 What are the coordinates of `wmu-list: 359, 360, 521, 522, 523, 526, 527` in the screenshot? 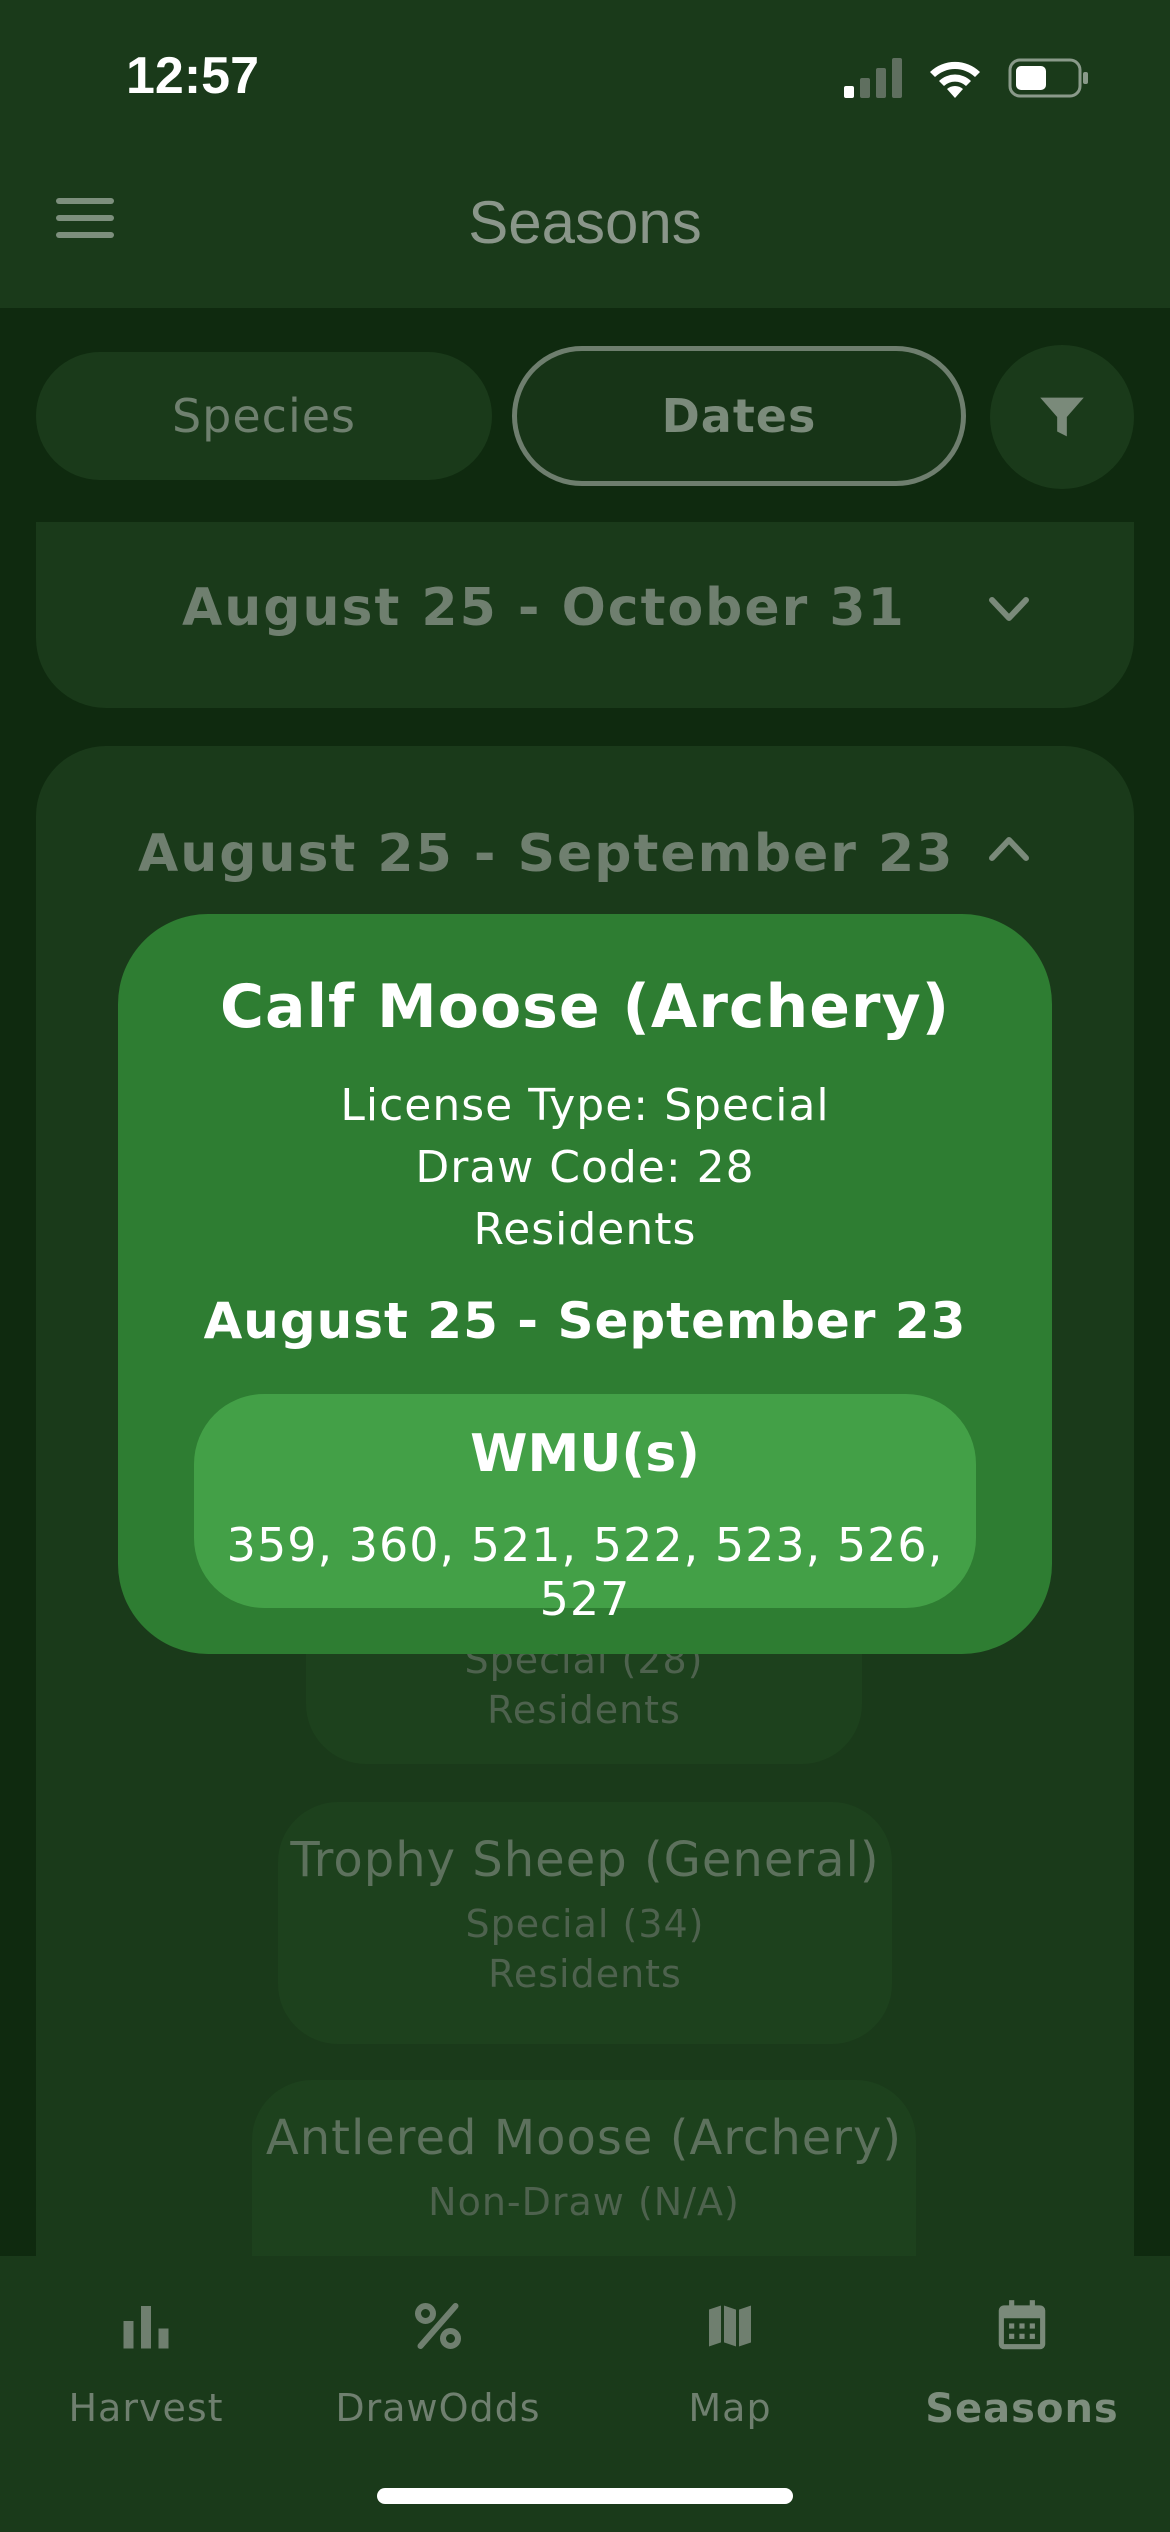 It's located at (585, 1572).